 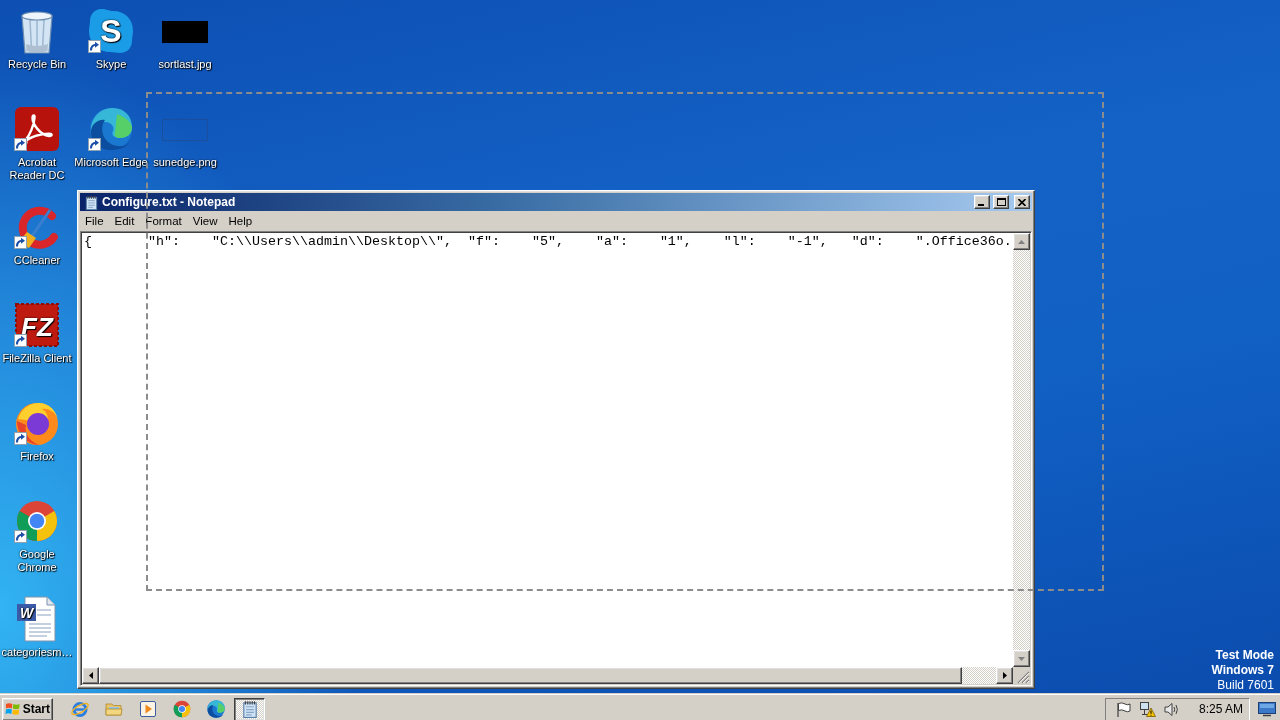 I want to click on scroll-right-button, so click(x=1004, y=675).